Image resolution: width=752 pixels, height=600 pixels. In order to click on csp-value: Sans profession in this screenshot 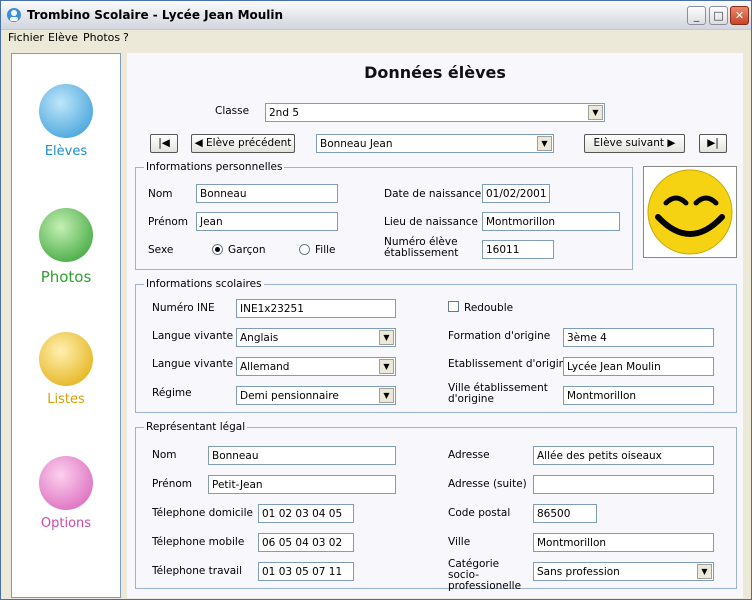, I will do `click(578, 572)`.